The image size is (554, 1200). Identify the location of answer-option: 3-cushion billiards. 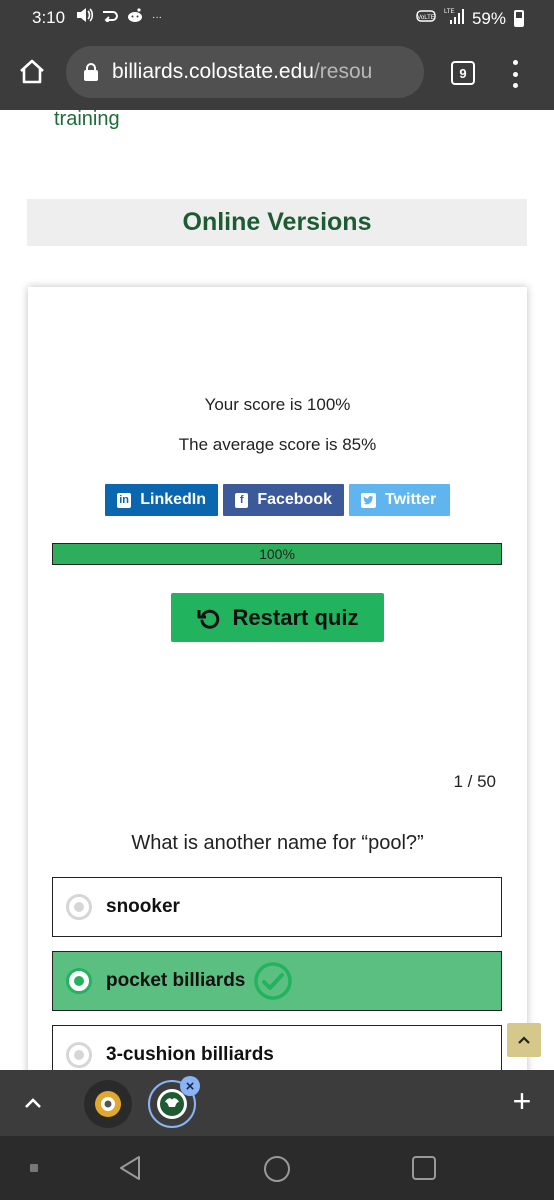
(277, 1047).